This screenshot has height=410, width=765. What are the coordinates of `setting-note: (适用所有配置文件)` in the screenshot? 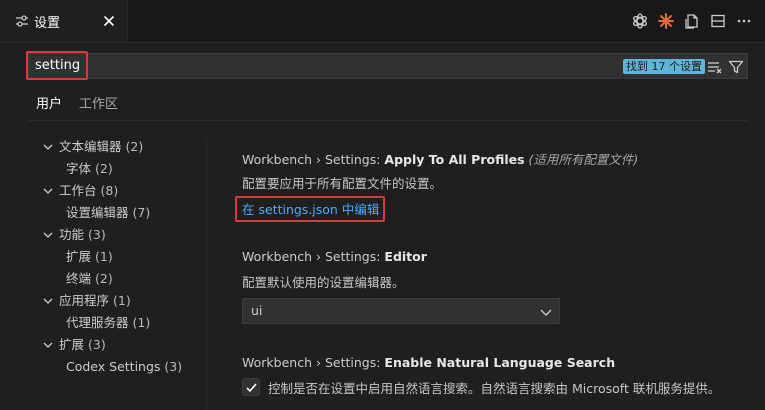 It's located at (581, 159).